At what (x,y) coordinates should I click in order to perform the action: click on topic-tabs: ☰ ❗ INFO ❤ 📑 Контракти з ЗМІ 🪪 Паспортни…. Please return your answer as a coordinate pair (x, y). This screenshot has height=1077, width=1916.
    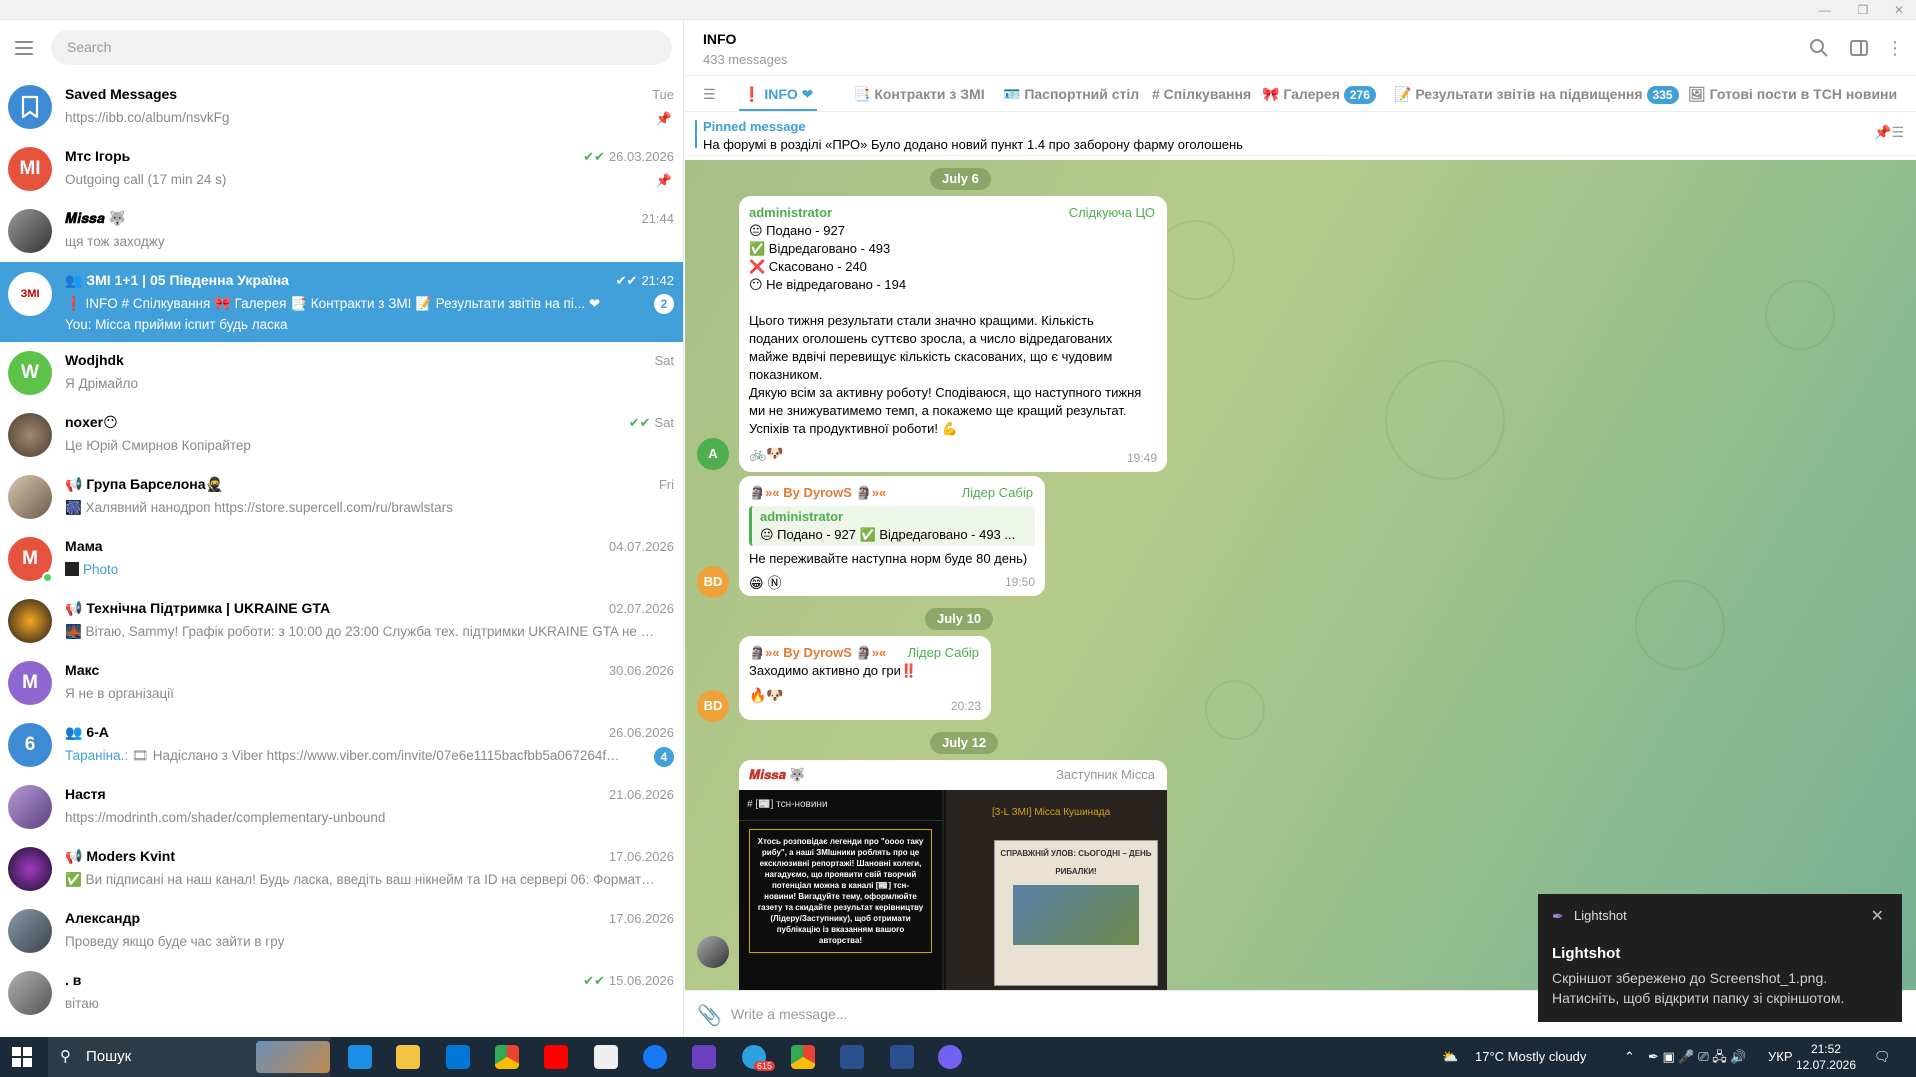
    Looking at the image, I should click on (1300, 94).